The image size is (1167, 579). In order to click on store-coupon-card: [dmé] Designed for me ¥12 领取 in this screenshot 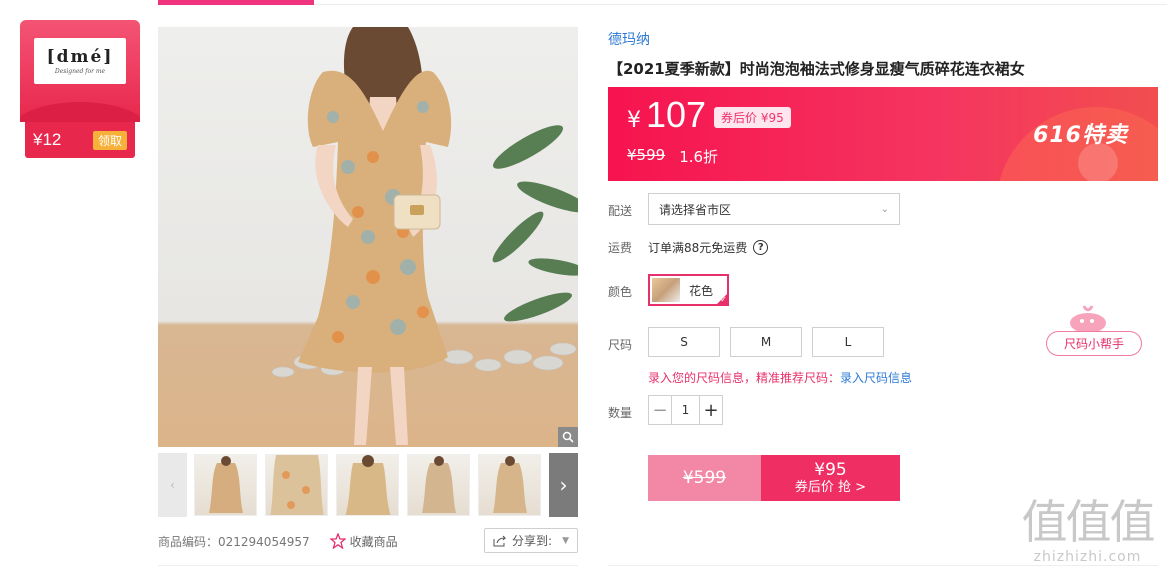, I will do `click(80, 89)`.